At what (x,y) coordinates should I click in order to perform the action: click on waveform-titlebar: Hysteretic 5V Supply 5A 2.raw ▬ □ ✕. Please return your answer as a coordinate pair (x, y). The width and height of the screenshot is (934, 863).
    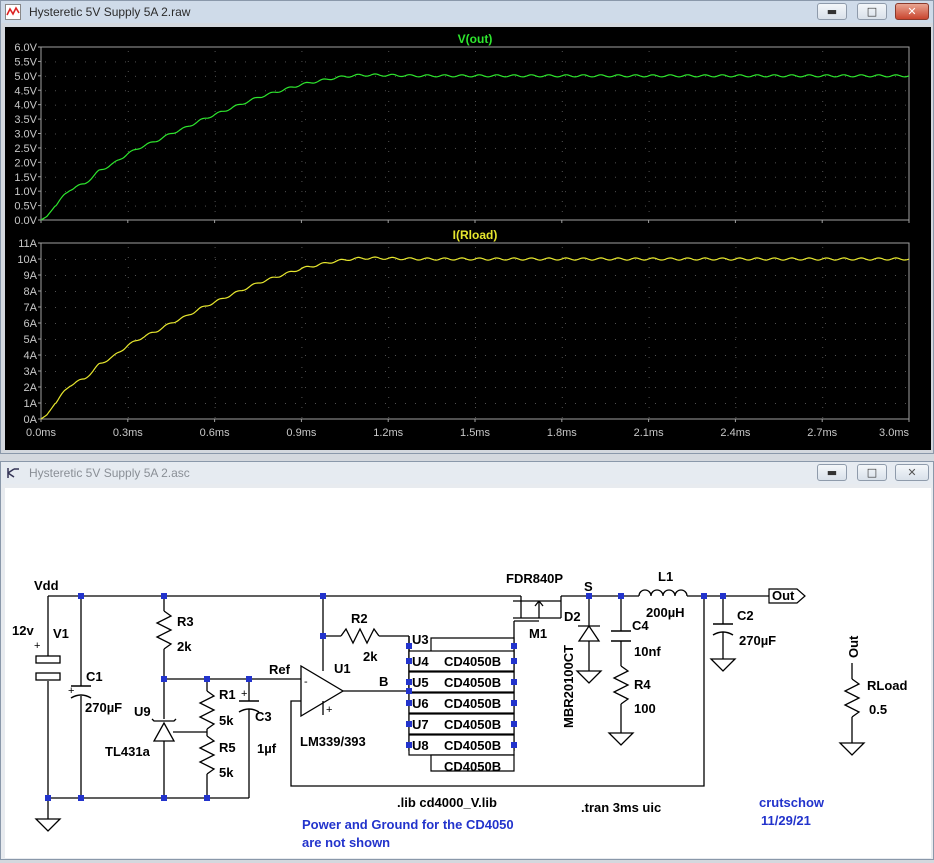
    Looking at the image, I should click on (467, 12).